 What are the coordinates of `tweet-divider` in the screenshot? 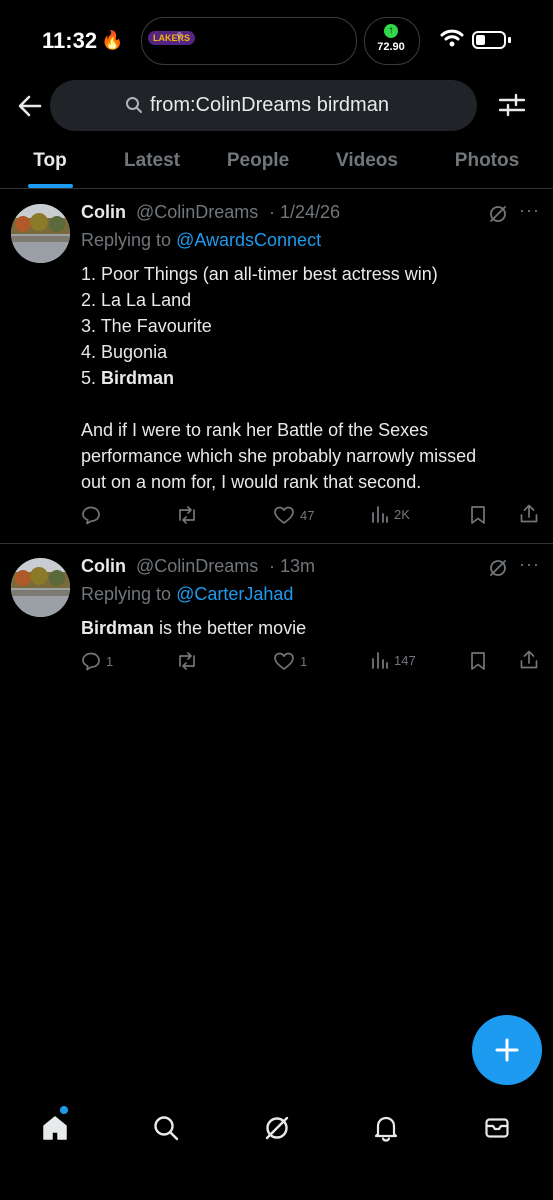 It's located at (276, 543).